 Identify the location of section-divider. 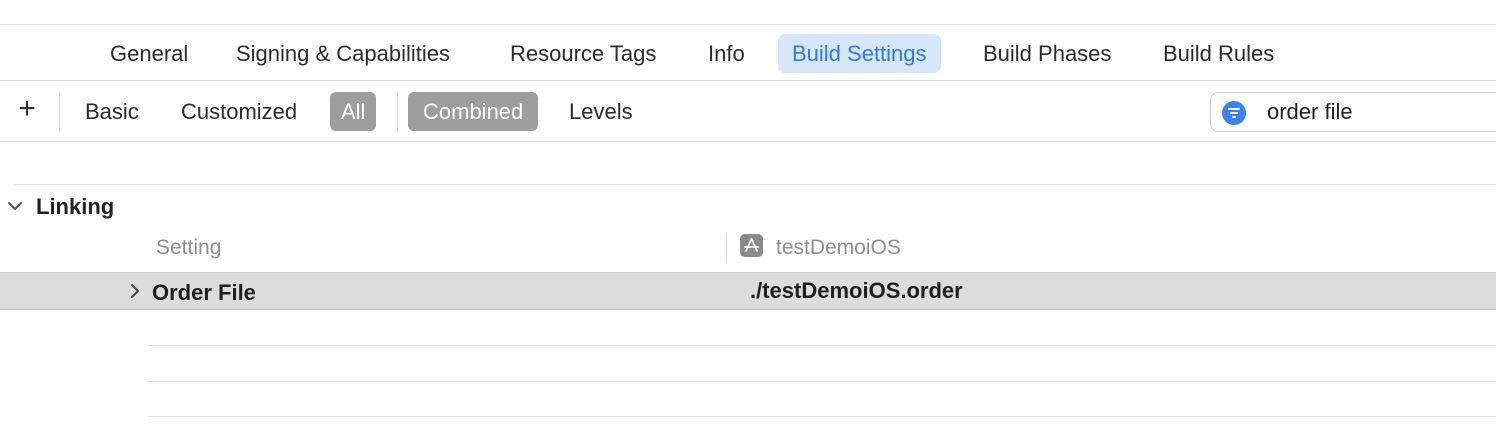
(755, 184).